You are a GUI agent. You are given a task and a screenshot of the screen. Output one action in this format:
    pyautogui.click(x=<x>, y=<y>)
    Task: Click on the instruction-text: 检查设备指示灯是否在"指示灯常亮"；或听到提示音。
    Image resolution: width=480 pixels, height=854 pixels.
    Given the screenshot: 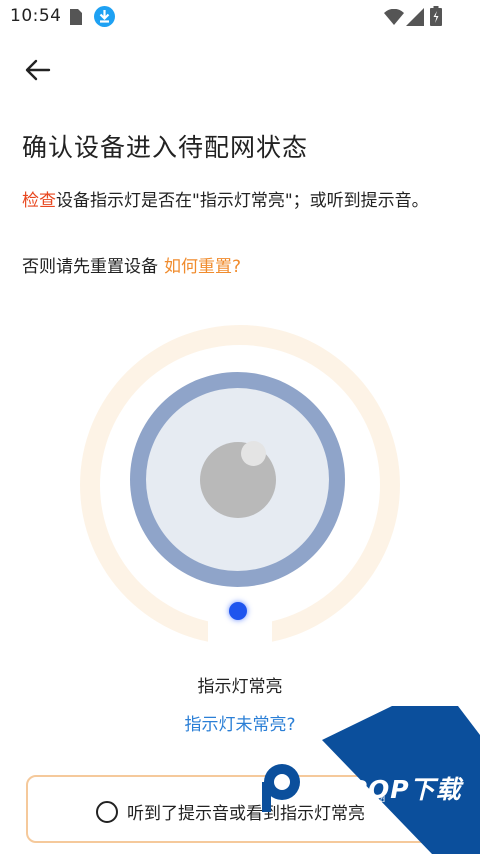 What is the action you would take?
    pyautogui.click(x=232, y=201)
    